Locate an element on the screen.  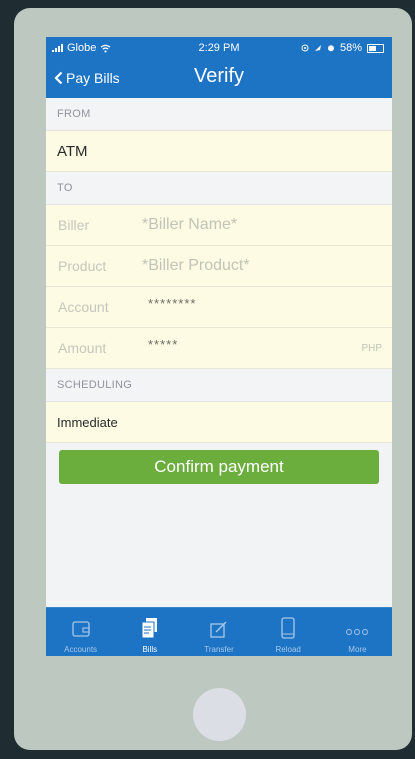
more-icon is located at coordinates (357, 632).